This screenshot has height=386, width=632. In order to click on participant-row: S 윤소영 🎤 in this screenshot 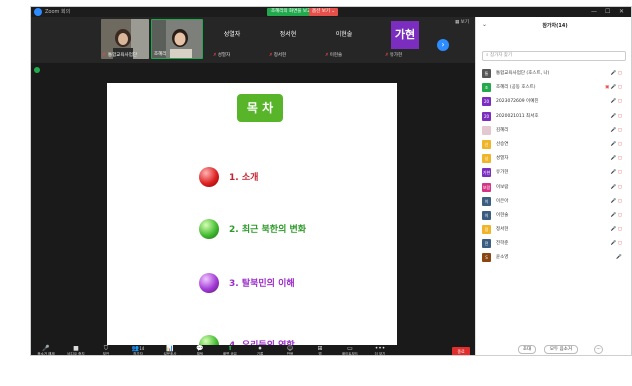, I will do `click(554, 258)`.